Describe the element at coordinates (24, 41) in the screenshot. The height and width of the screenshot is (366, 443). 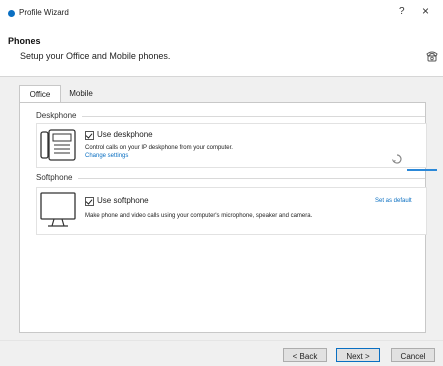
I see `page-title: Phones` at that location.